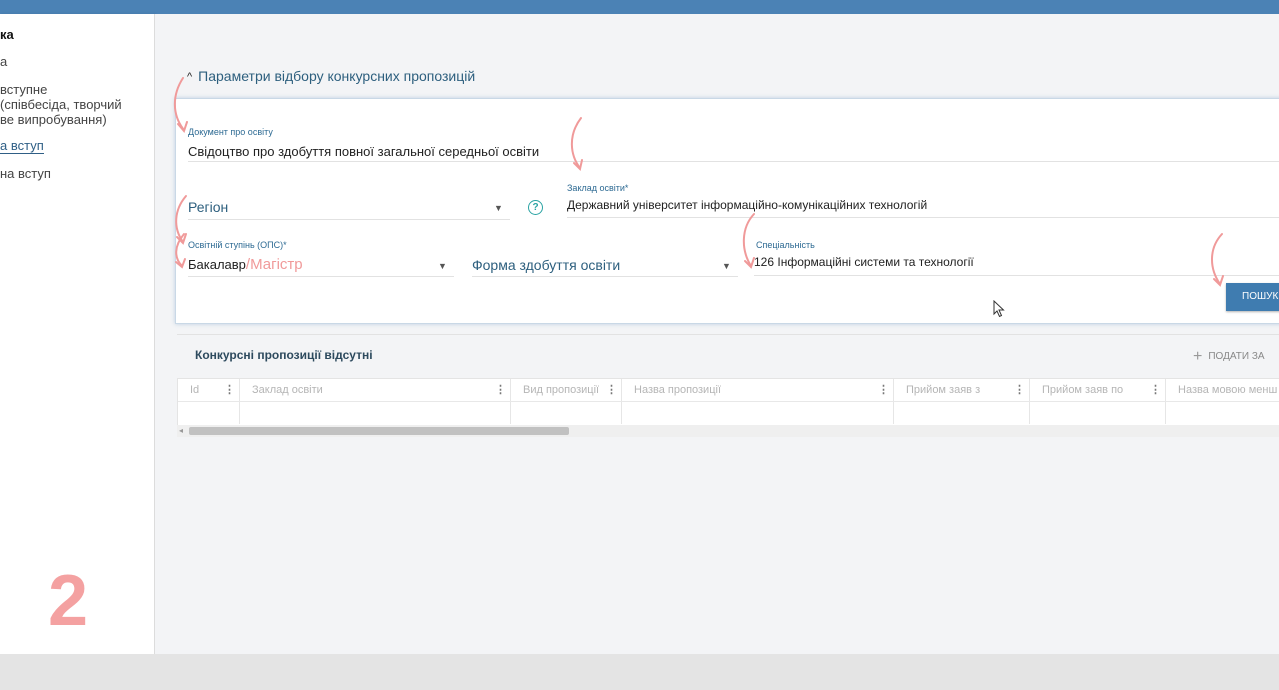 This screenshot has height=690, width=1279. What do you see at coordinates (598, 188) in the screenshot?
I see `institution-label: Заклад освіти*` at bounding box center [598, 188].